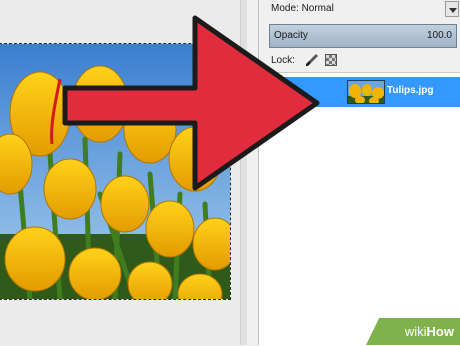 Image resolution: width=460 pixels, height=346 pixels. What do you see at coordinates (415, 331) in the screenshot?
I see `watermark-wiki: wiki` at bounding box center [415, 331].